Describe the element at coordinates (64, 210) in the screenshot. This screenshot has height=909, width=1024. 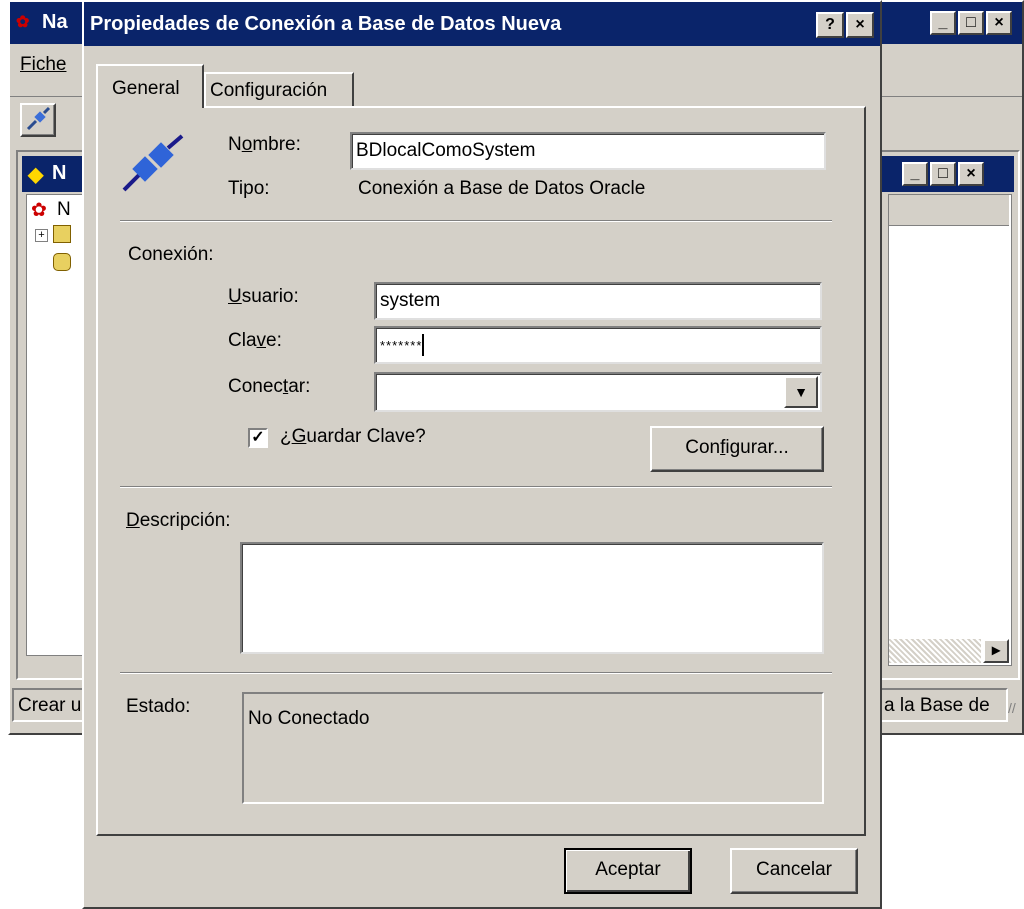
I see `tree-root-label: N` at that location.